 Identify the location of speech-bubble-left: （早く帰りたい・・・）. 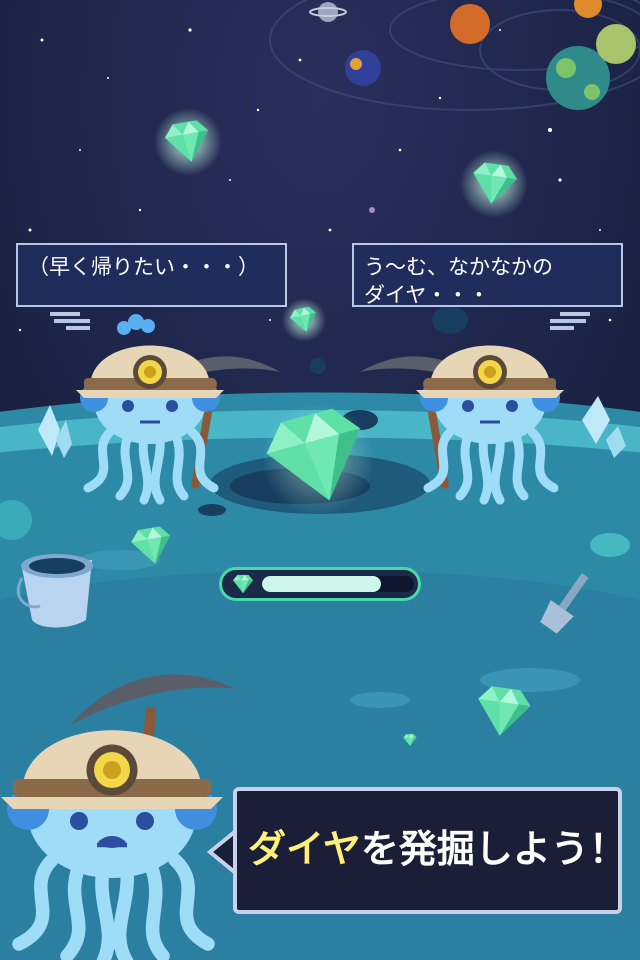
(151, 275).